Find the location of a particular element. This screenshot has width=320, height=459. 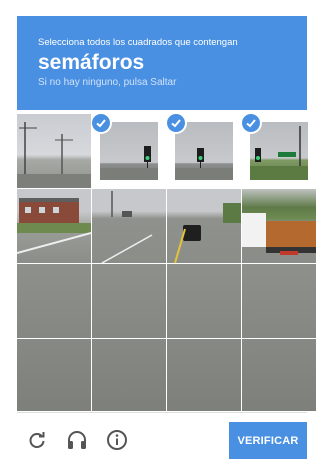

headphones-icon is located at coordinates (77, 440).